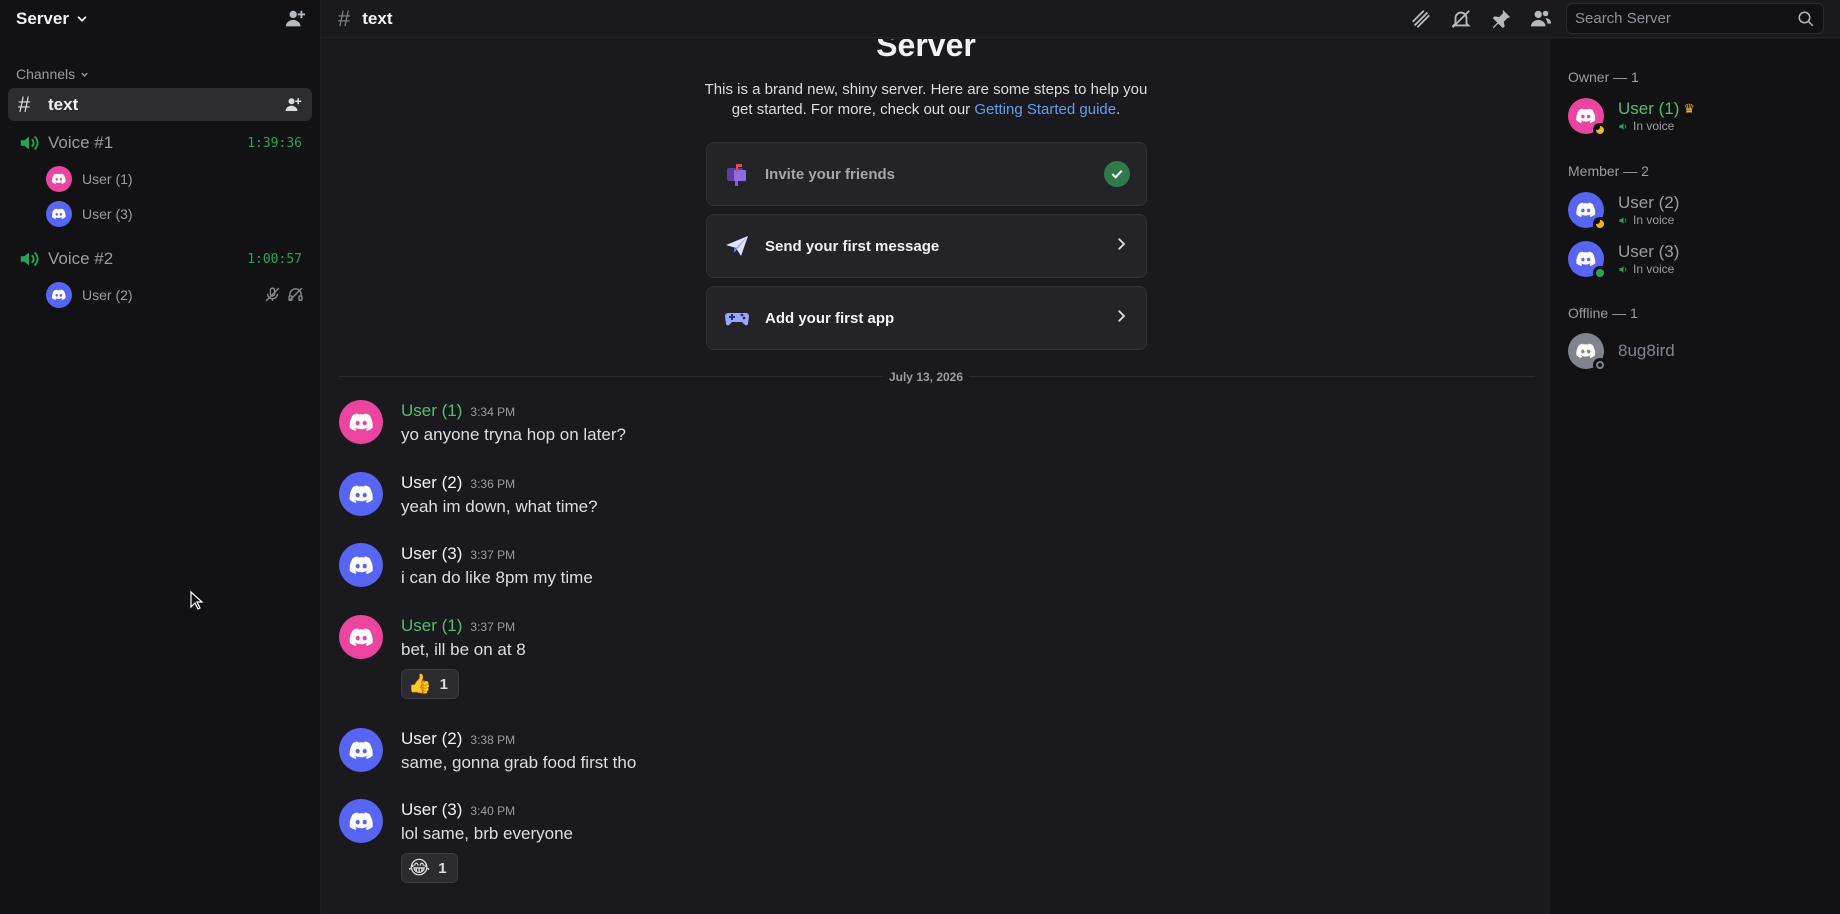  I want to click on message-text: lol same, brb everyone, so click(487, 833).